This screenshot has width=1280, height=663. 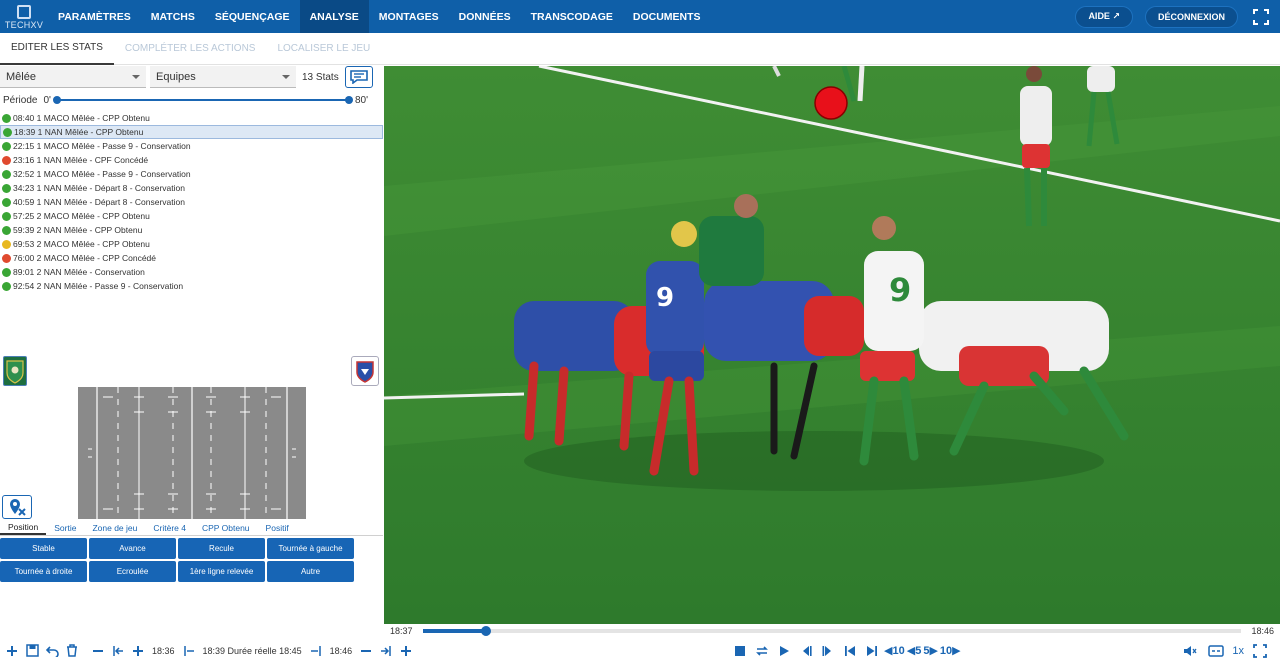 I want to click on skip-end-icon, so click(x=872, y=651).